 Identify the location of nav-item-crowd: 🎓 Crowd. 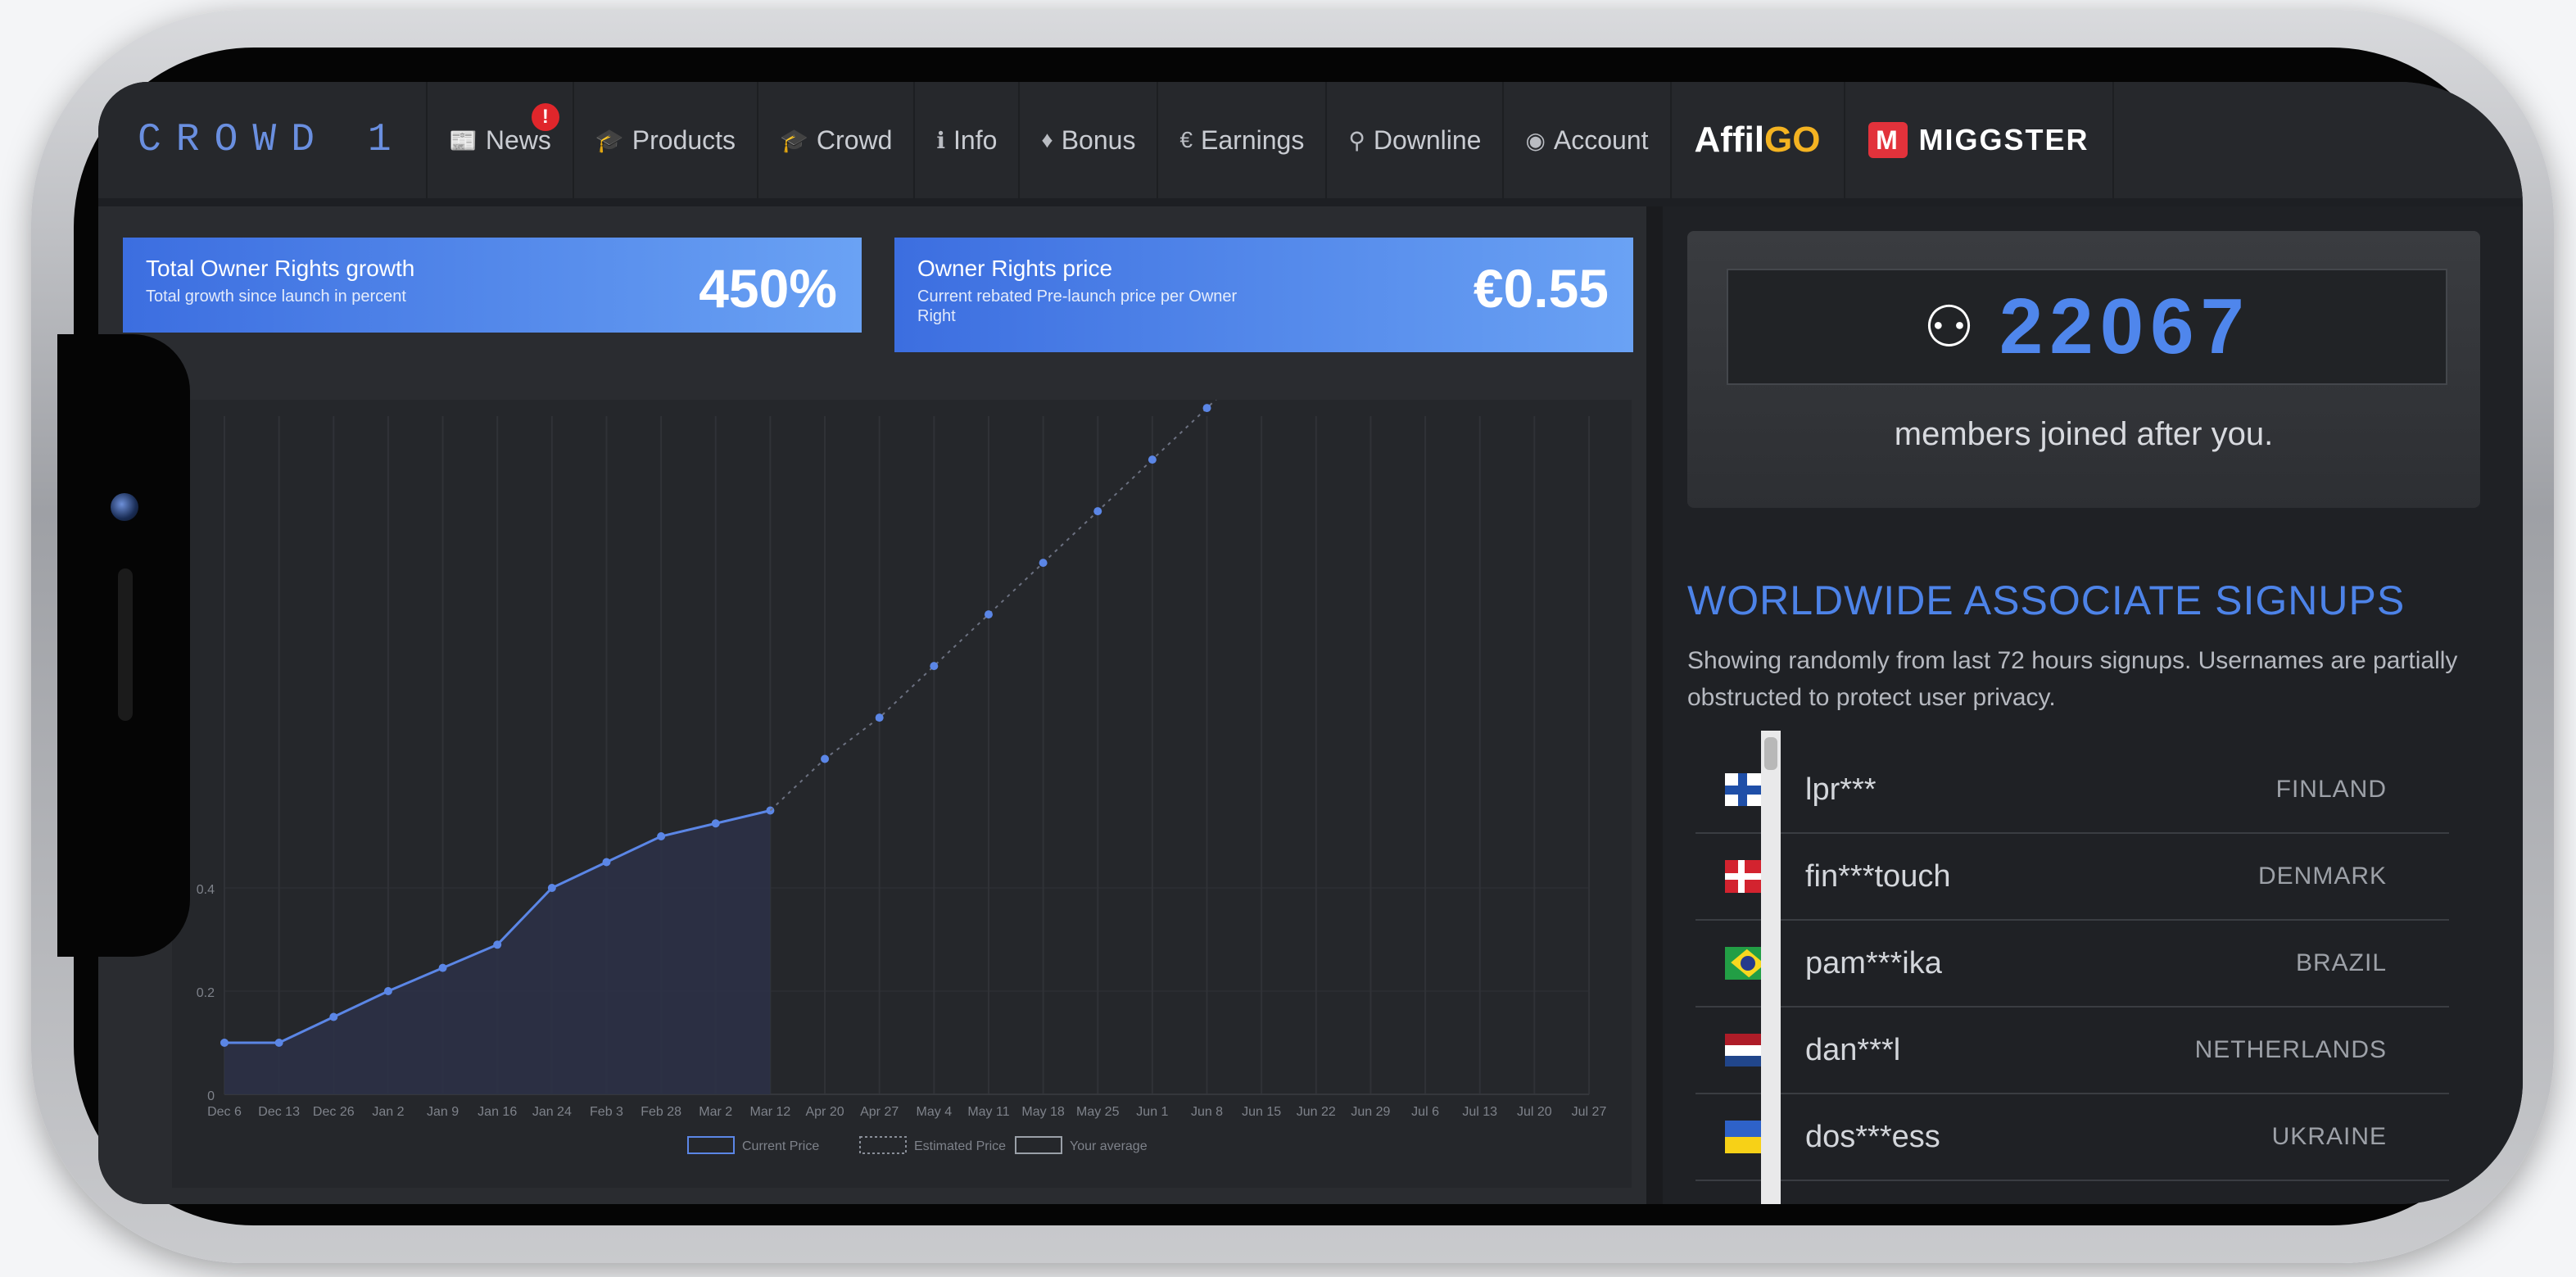
(835, 140).